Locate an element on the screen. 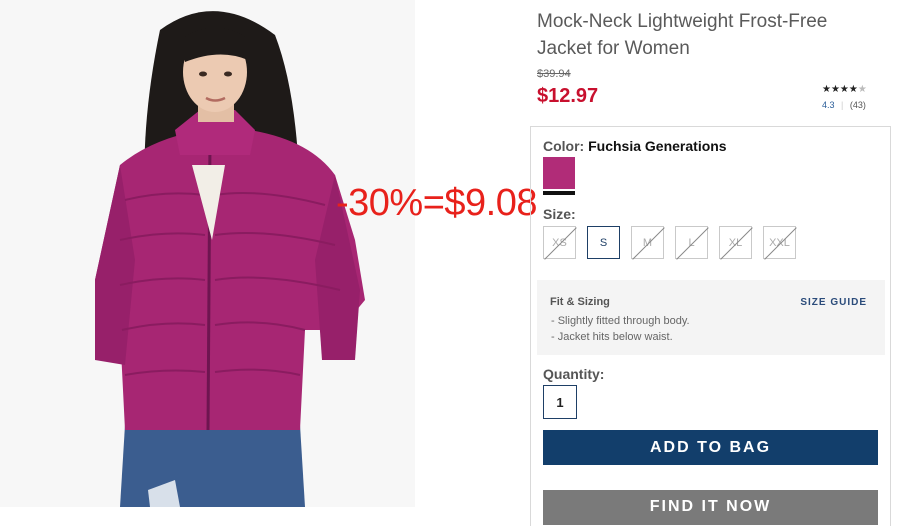 Image resolution: width=900 pixels, height=526 pixels. quantity-input: 1 is located at coordinates (560, 402).